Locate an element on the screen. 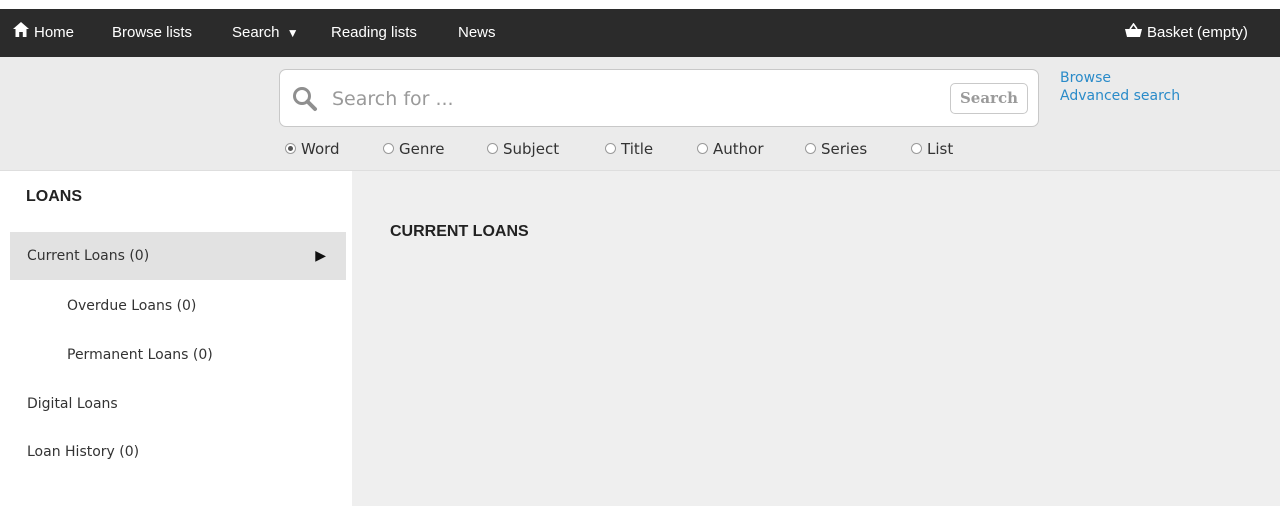 Image resolution: width=1280 pixels, height=506 pixels. search-icon is located at coordinates (305, 99).